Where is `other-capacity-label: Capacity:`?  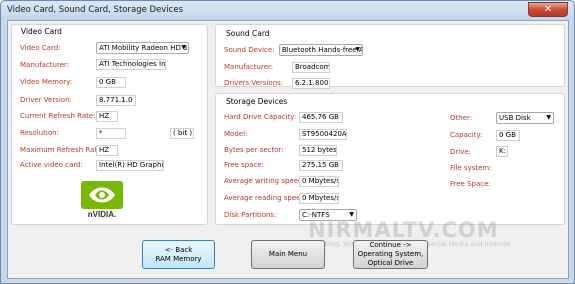 other-capacity-label: Capacity: is located at coordinates (466, 135).